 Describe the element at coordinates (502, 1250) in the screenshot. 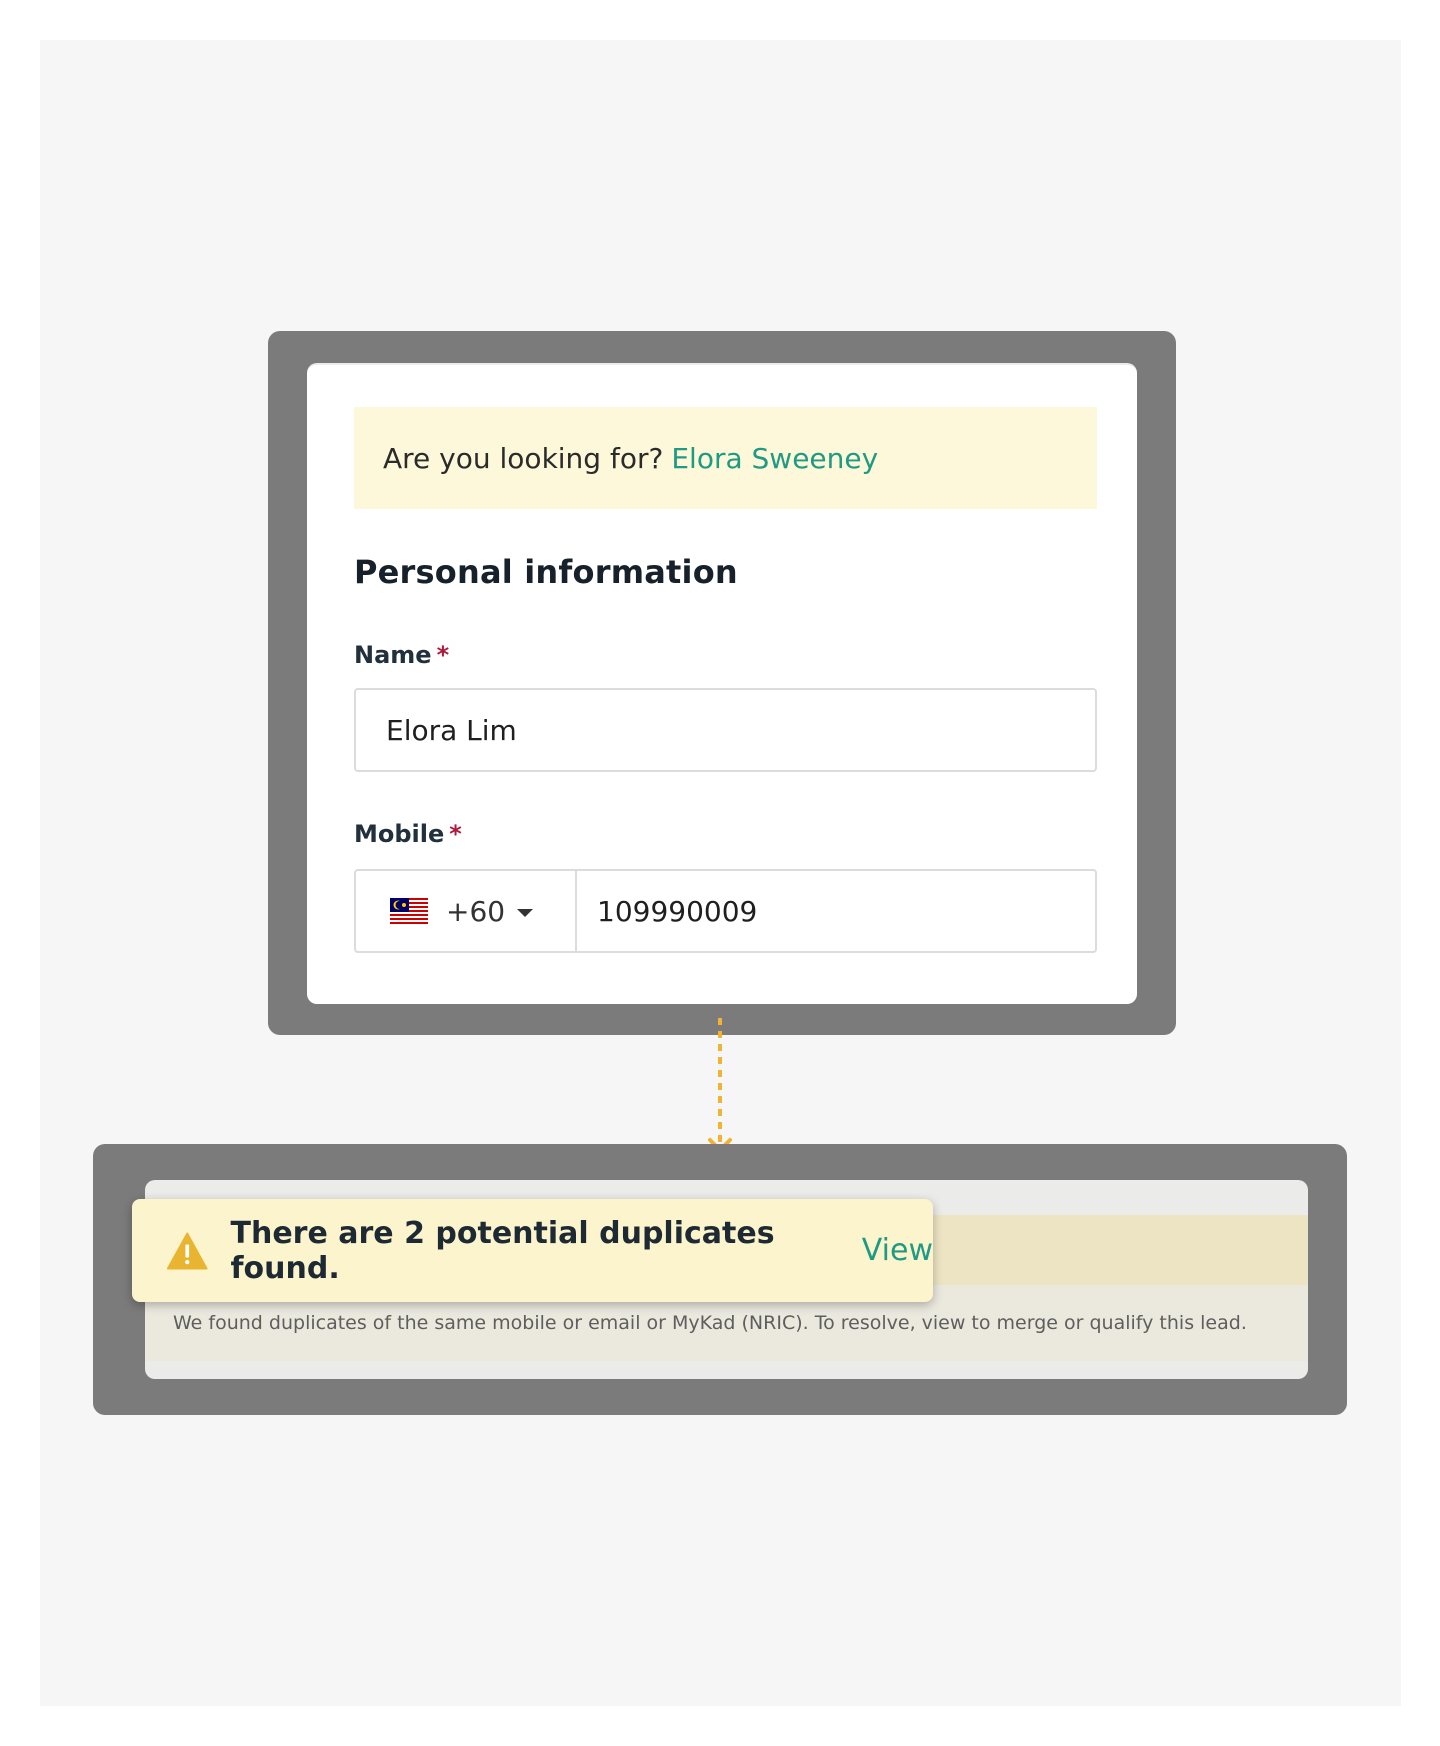

I see `duplicate-message: There are 2 potential duplicates found.` at that location.